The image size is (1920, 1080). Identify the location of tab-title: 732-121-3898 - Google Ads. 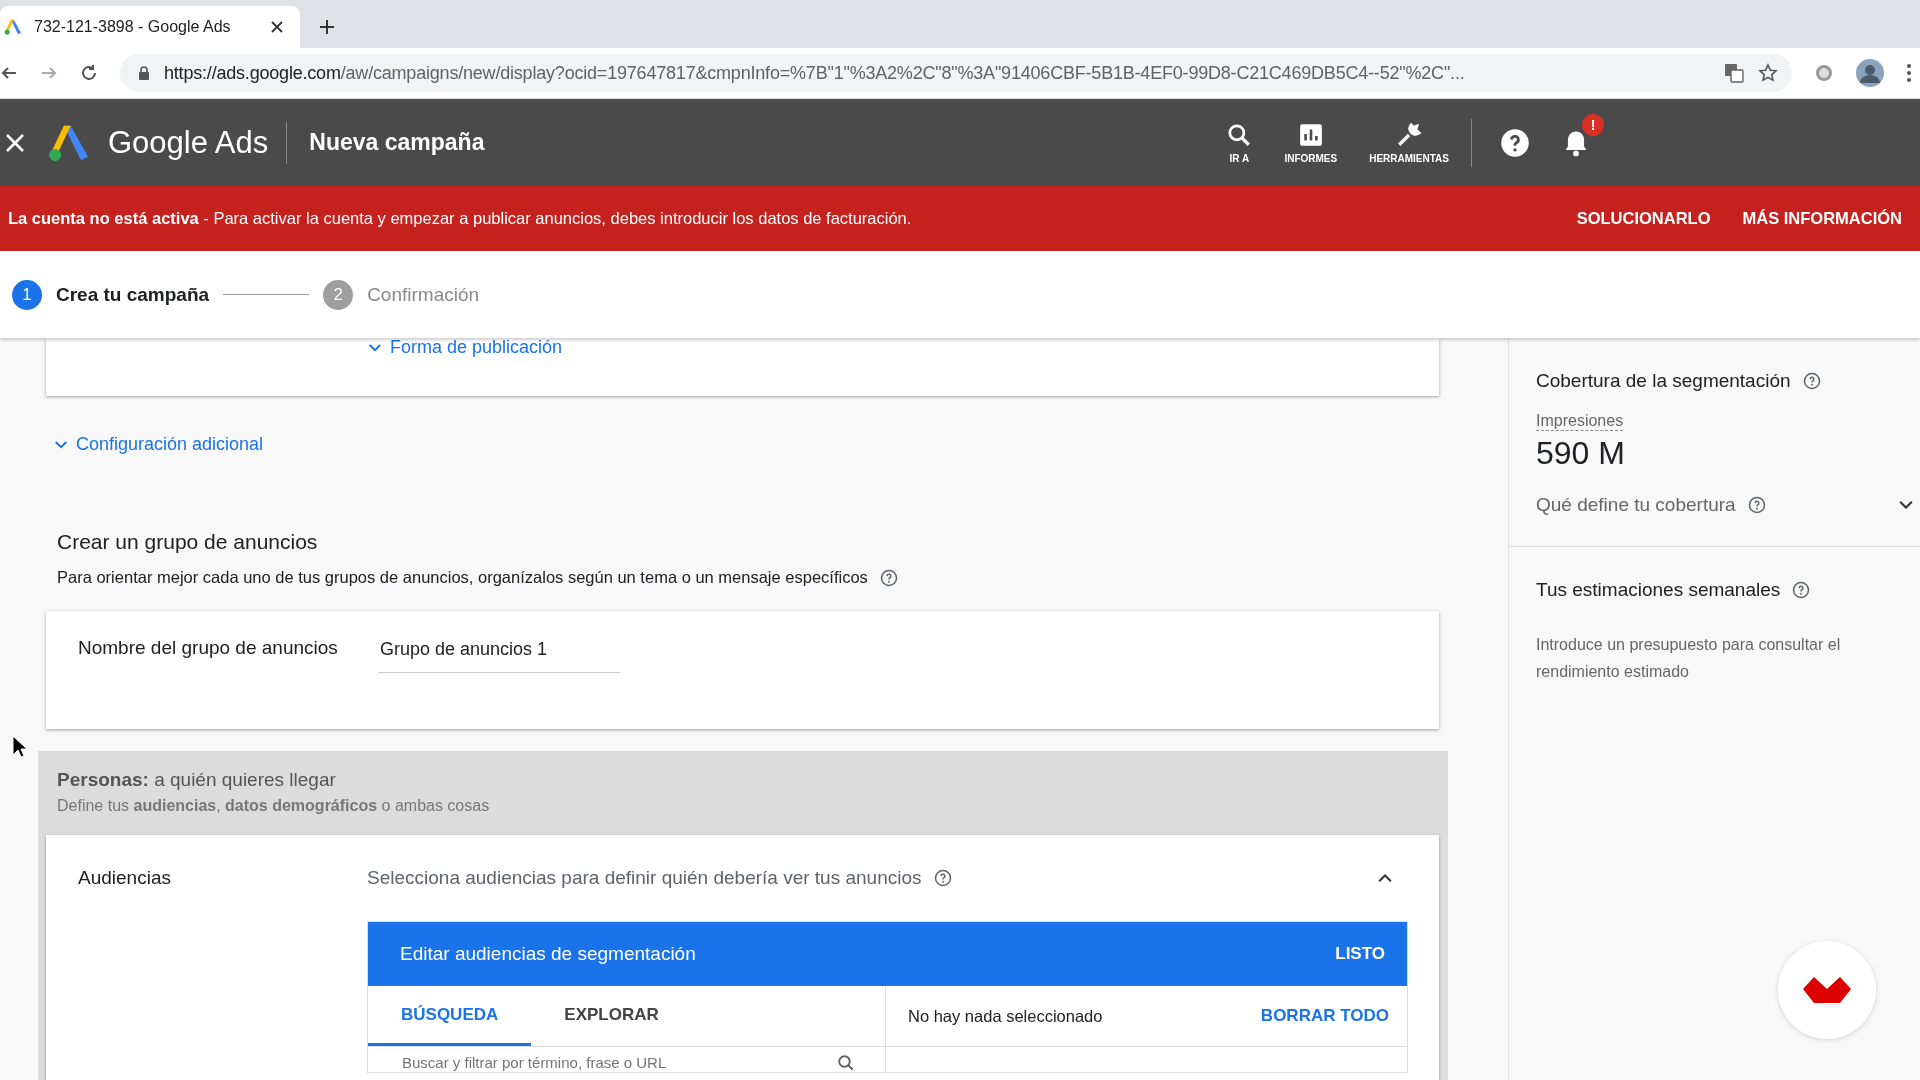
(133, 27).